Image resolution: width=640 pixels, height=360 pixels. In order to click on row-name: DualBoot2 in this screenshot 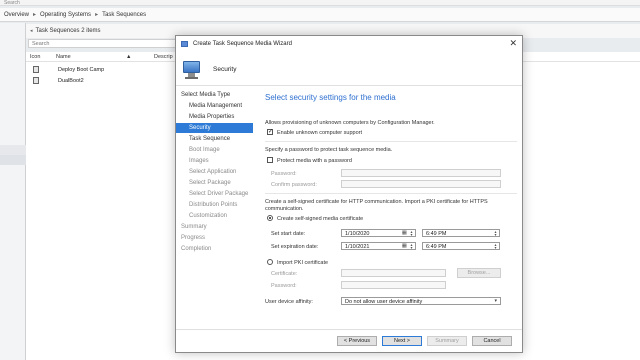, I will do `click(71, 81)`.